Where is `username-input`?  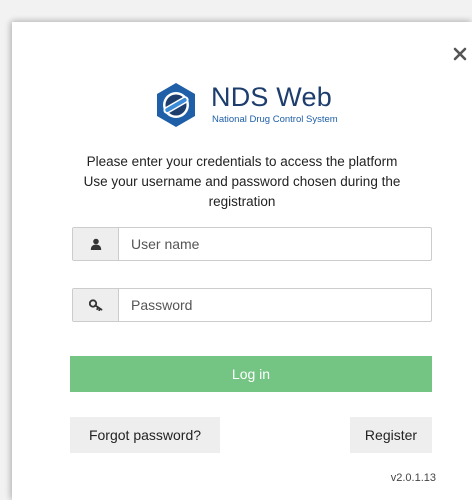
username-input is located at coordinates (275, 244).